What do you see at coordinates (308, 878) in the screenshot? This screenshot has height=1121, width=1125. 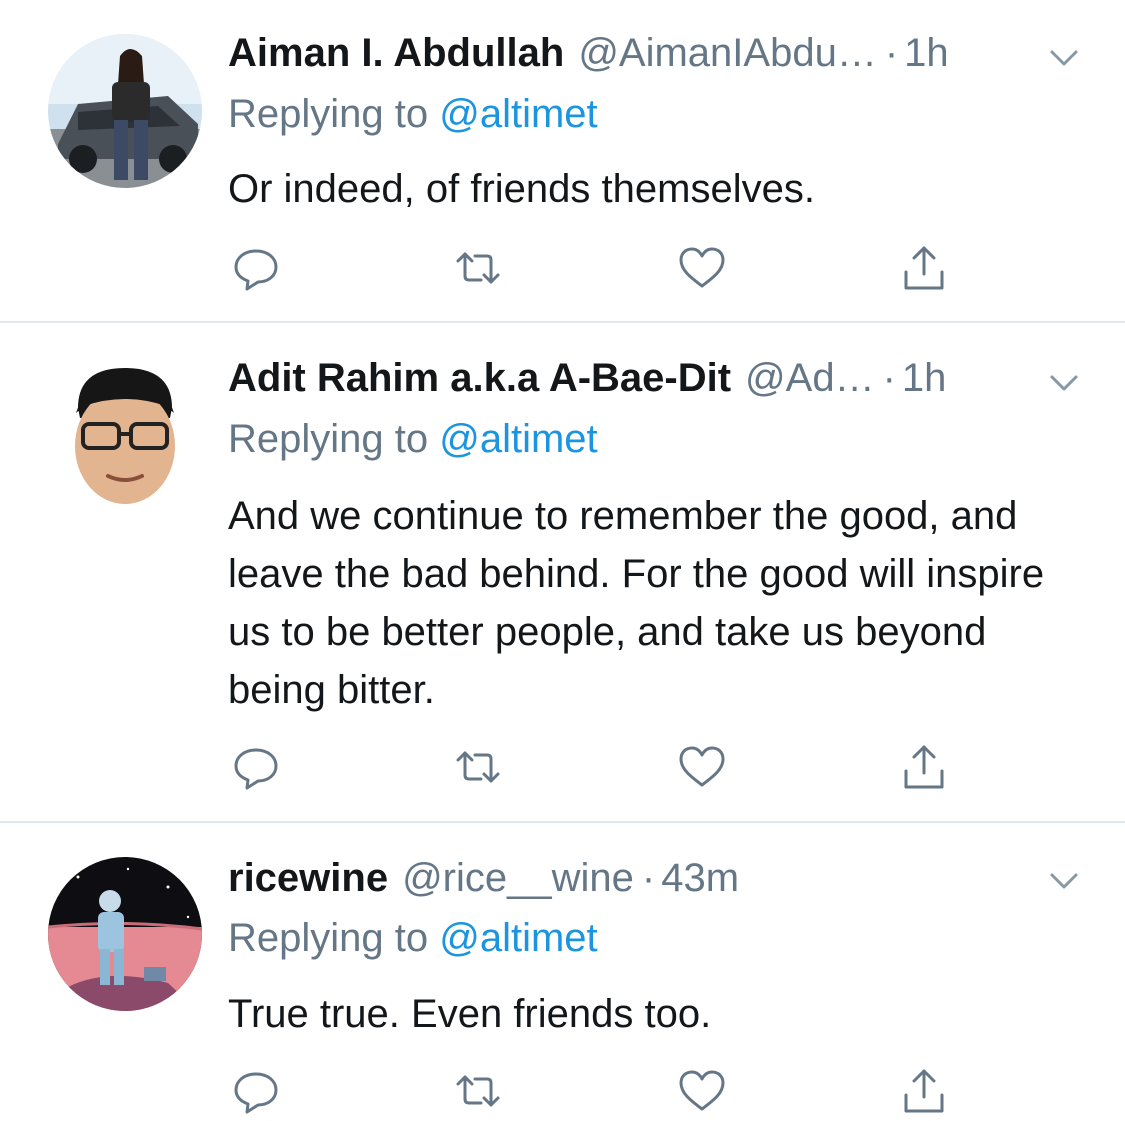 I see `display-name: ricewine` at bounding box center [308, 878].